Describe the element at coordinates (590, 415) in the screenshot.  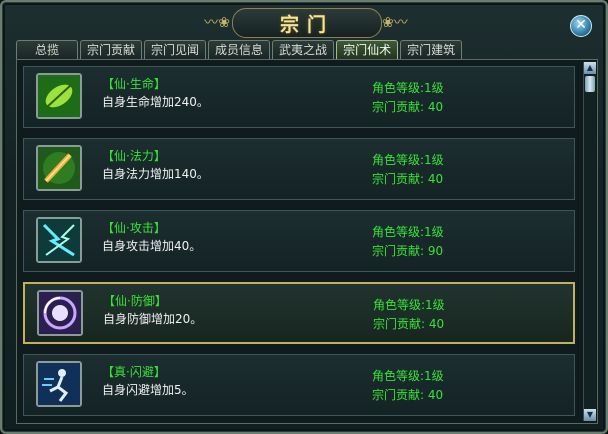
I see `scroll-down-button: ▼` at that location.